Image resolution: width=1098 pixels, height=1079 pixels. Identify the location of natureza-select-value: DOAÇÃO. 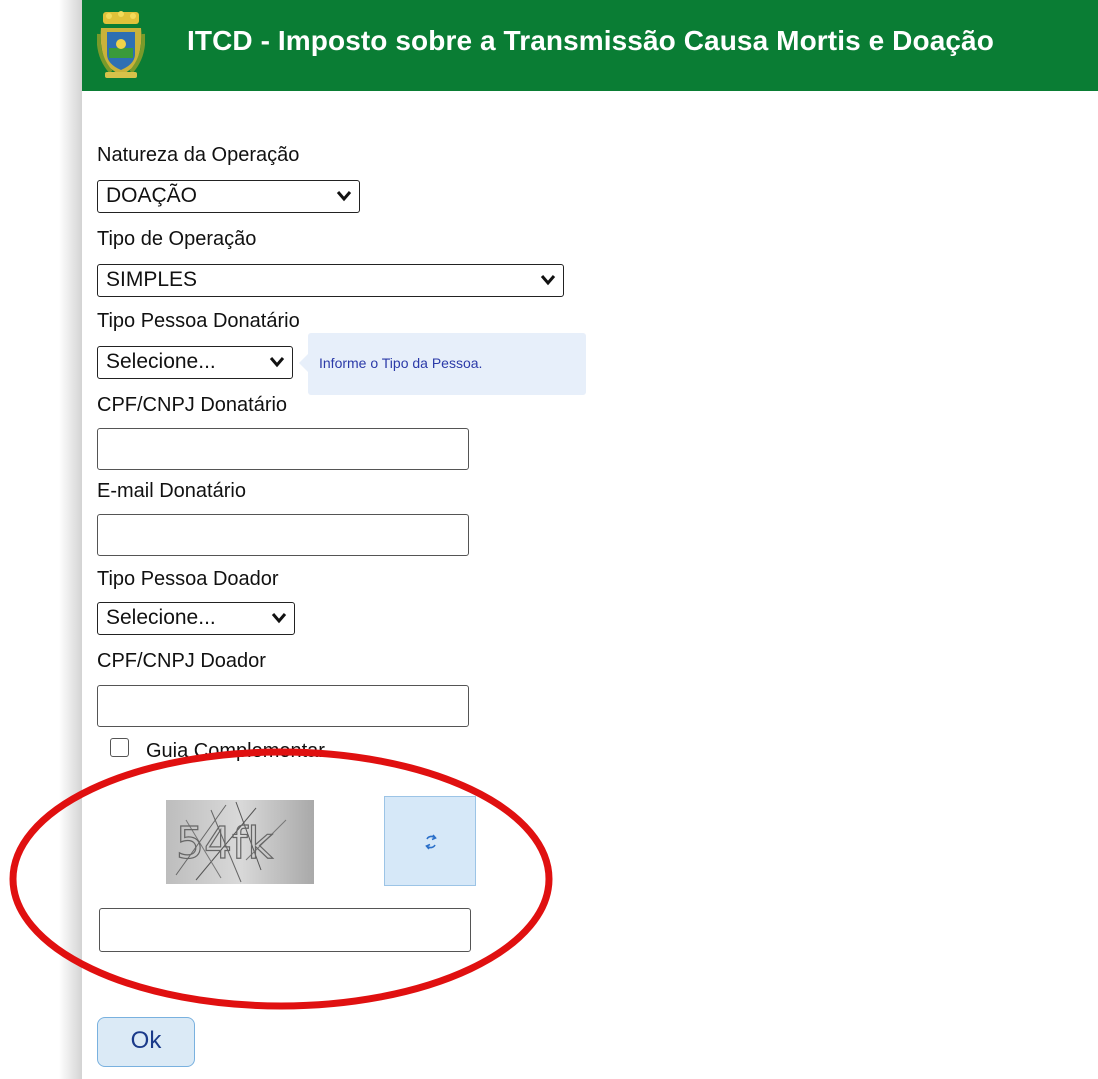
(152, 195).